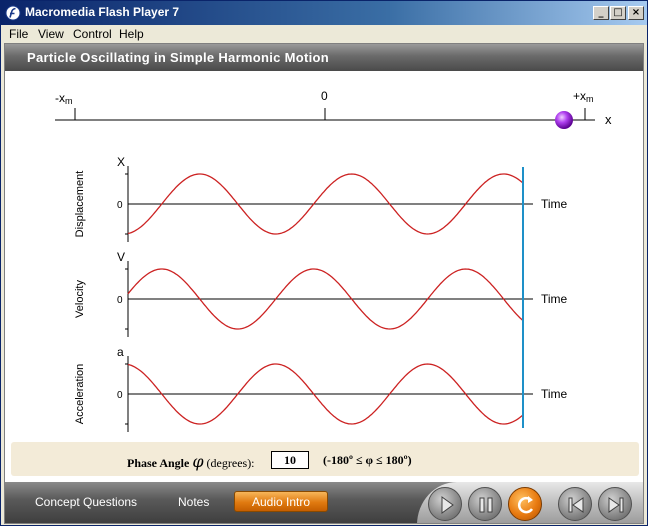 Image resolution: width=648 pixels, height=526 pixels. I want to click on y-symbol: a, so click(120, 352).